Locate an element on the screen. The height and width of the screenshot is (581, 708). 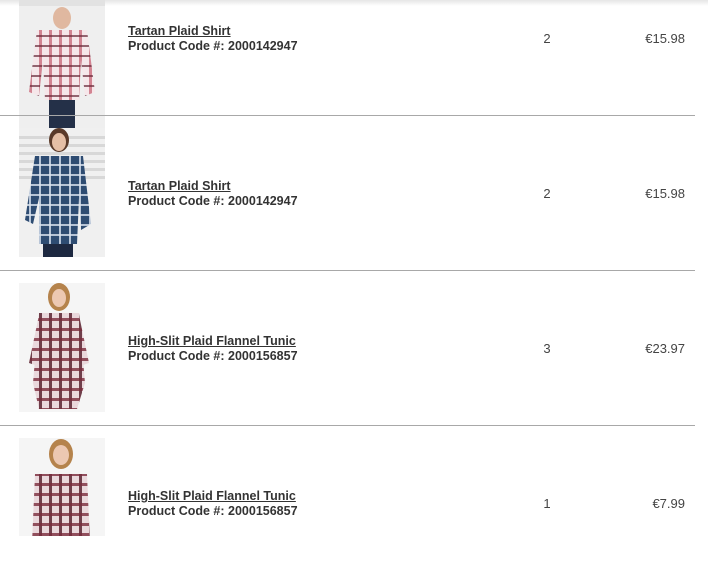
price-value: €7.99 is located at coordinates (668, 503).